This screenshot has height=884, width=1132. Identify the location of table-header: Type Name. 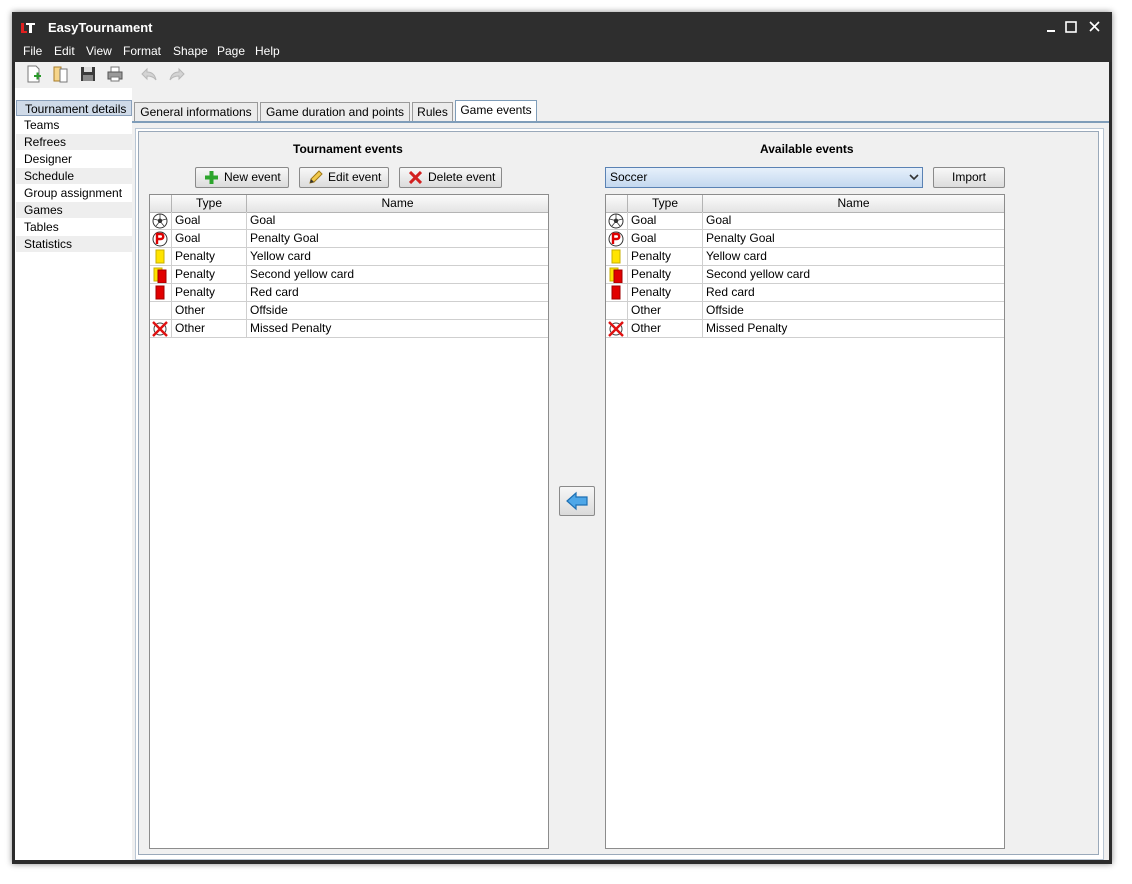
(349, 204).